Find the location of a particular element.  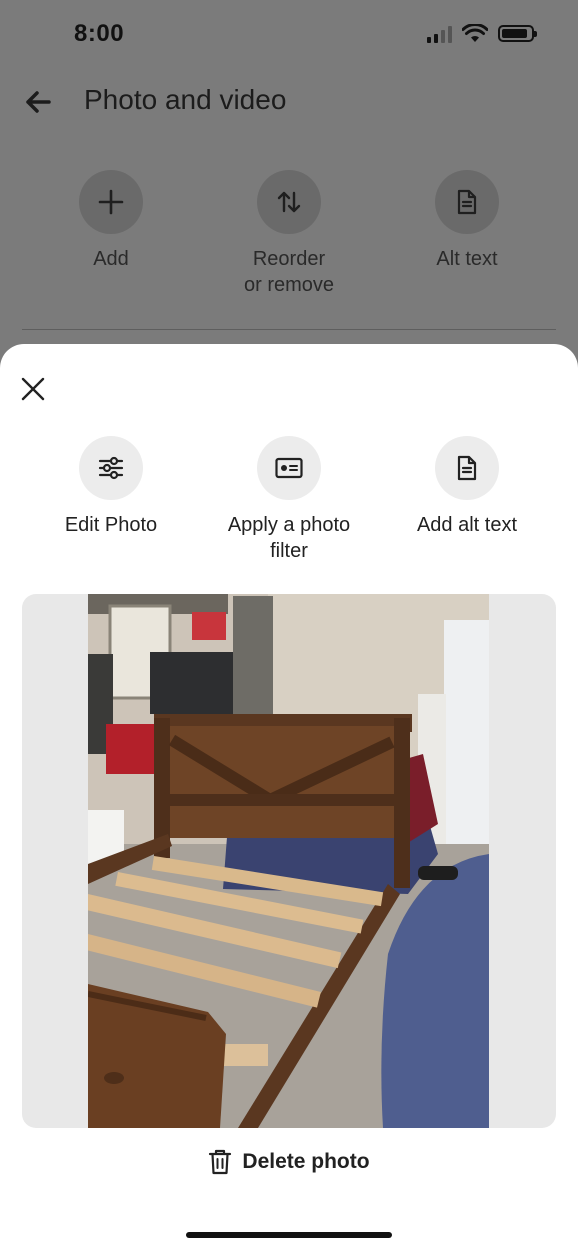

status-icons is located at coordinates (482, 33).